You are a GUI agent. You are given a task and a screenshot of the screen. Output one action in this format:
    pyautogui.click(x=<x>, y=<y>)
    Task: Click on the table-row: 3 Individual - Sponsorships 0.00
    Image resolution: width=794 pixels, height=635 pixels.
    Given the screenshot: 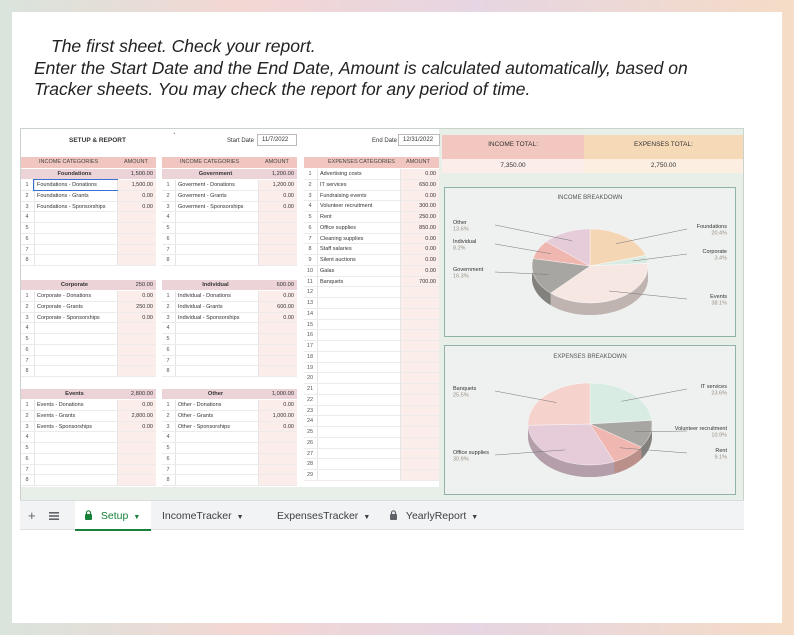 What is the action you would take?
    pyautogui.click(x=229, y=318)
    